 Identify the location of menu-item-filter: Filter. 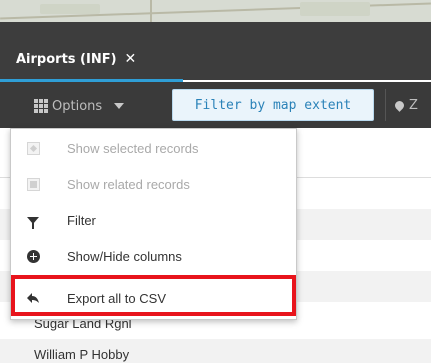
(153, 220).